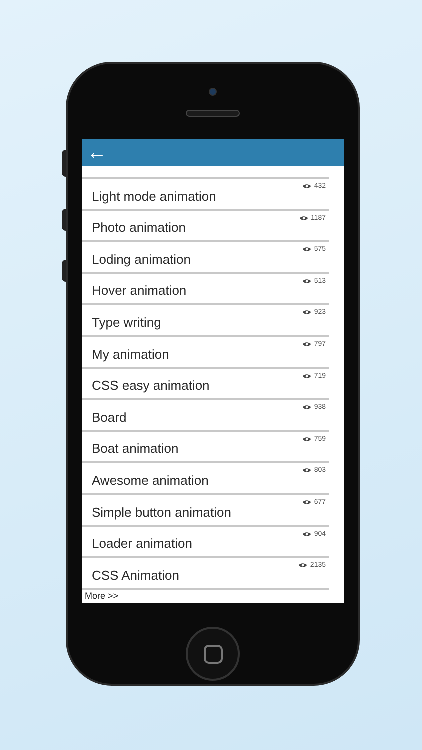 This screenshot has height=750, width=422. I want to click on item-title: Light mode animation, so click(153, 196).